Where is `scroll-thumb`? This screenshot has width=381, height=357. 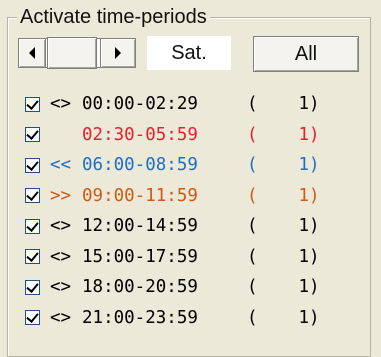
scroll-thumb is located at coordinates (72, 53).